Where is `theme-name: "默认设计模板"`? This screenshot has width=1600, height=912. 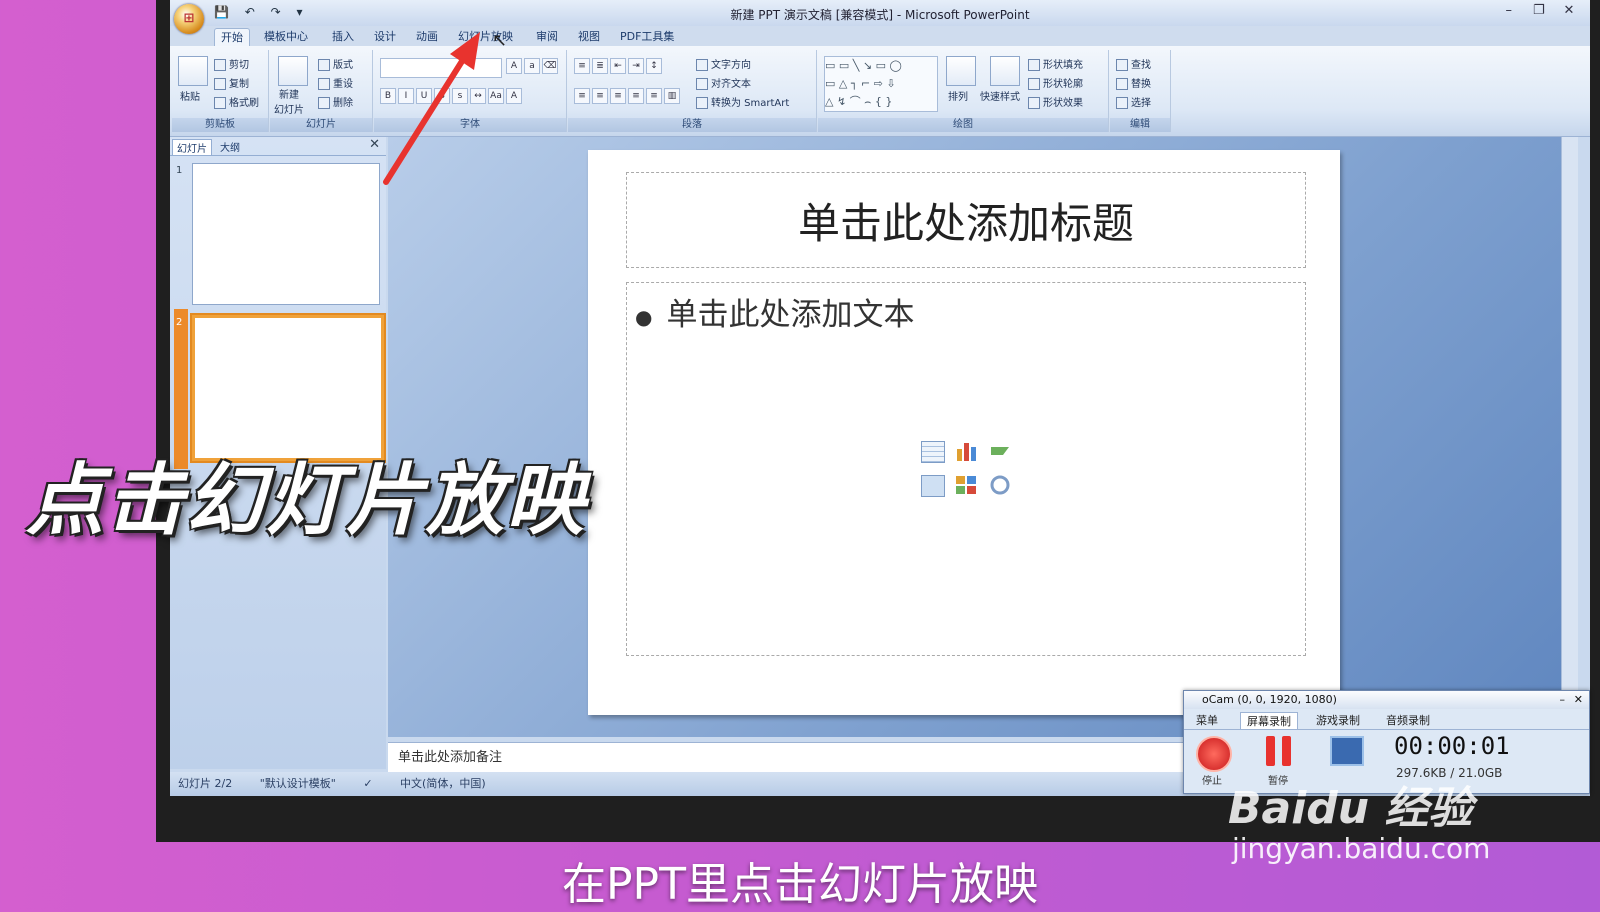
theme-name: "默认设计模板" is located at coordinates (297, 783).